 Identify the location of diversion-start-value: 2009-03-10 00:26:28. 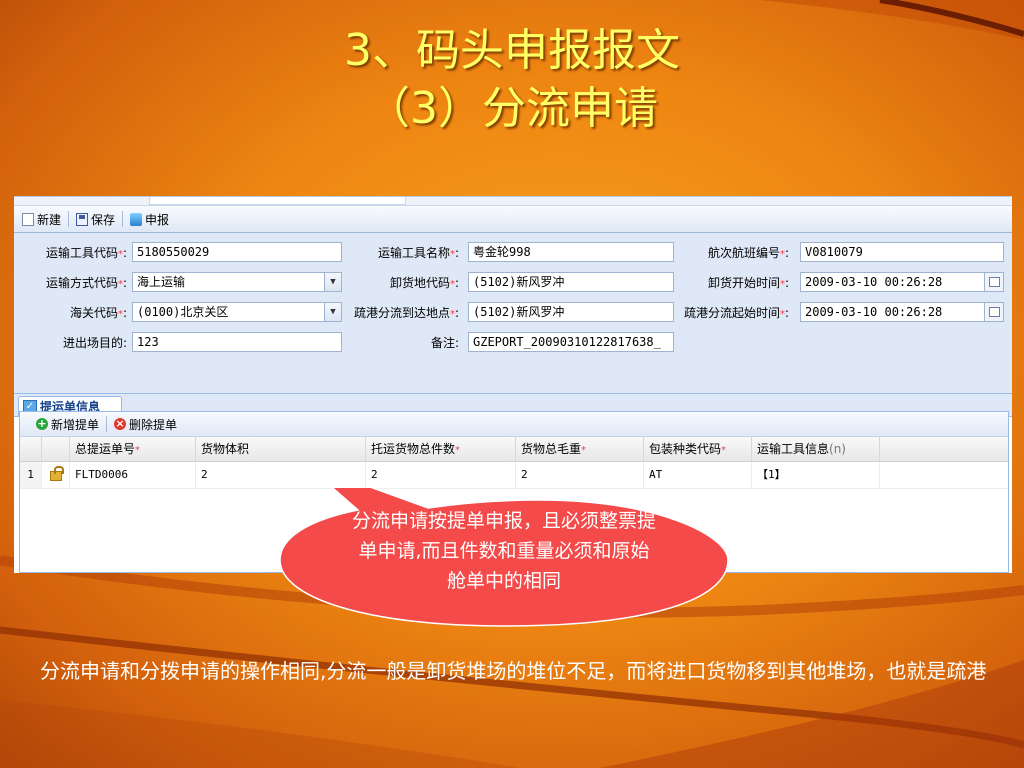
(874, 312).